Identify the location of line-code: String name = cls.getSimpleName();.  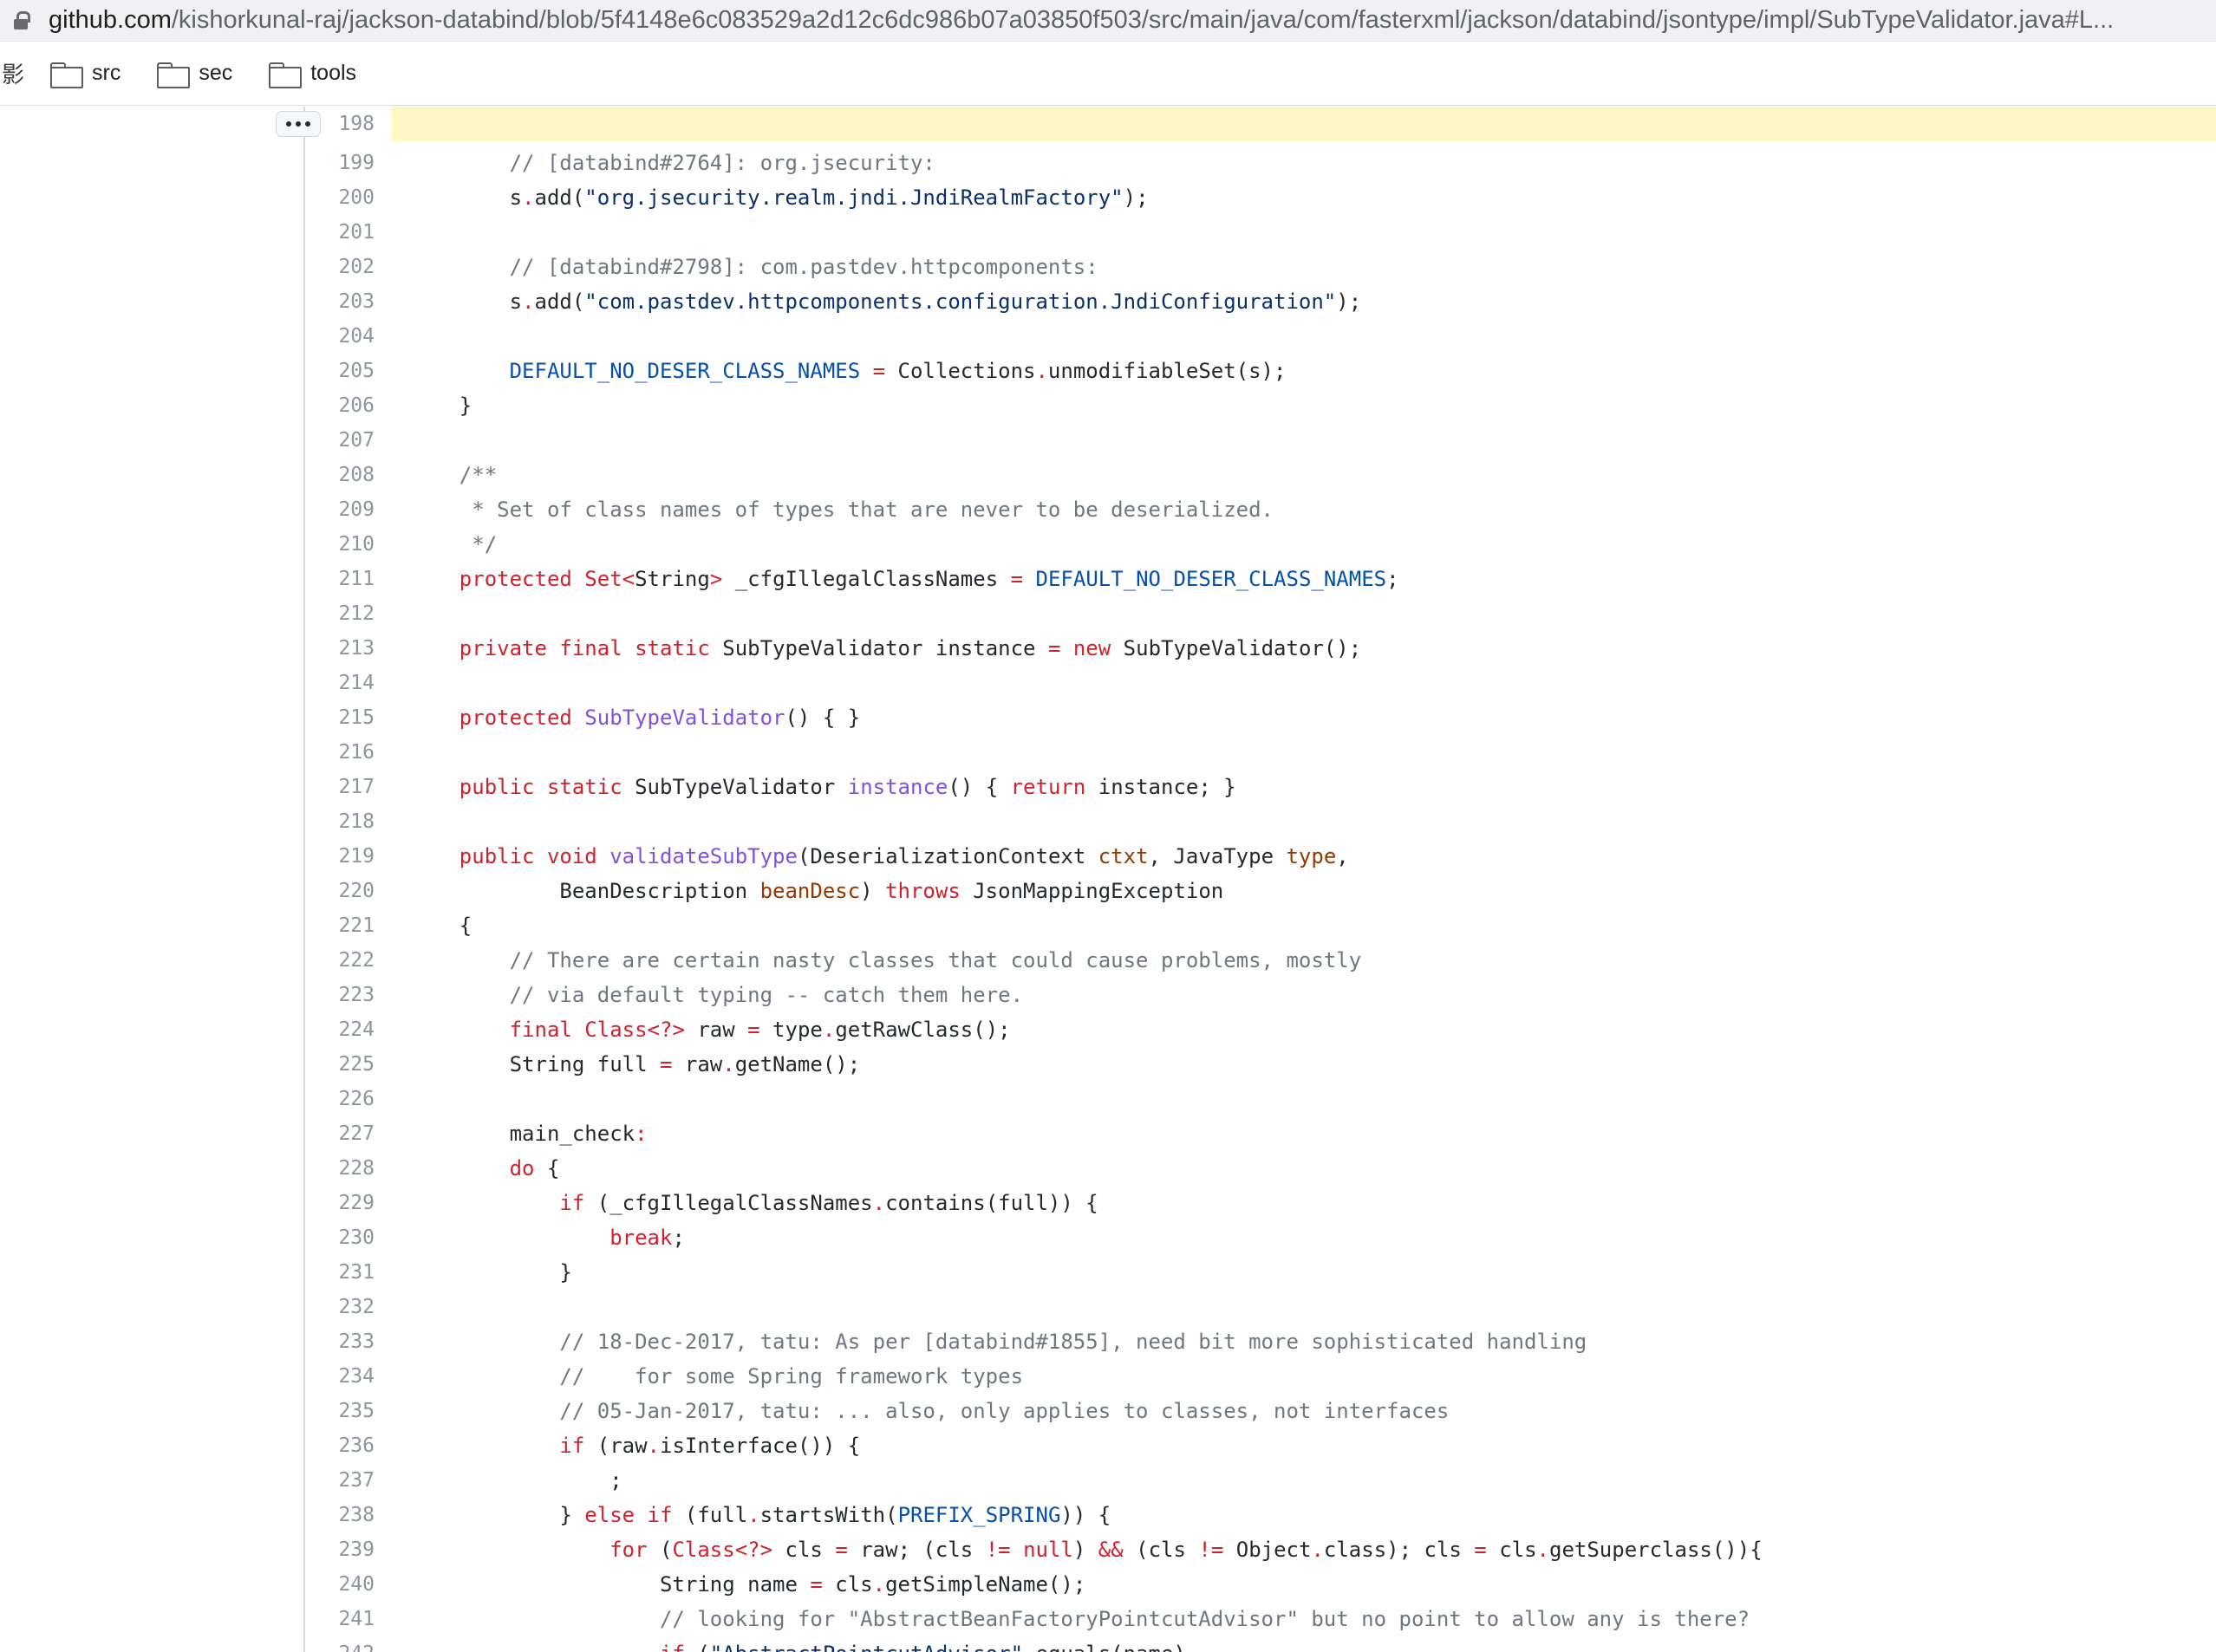
(747, 1584).